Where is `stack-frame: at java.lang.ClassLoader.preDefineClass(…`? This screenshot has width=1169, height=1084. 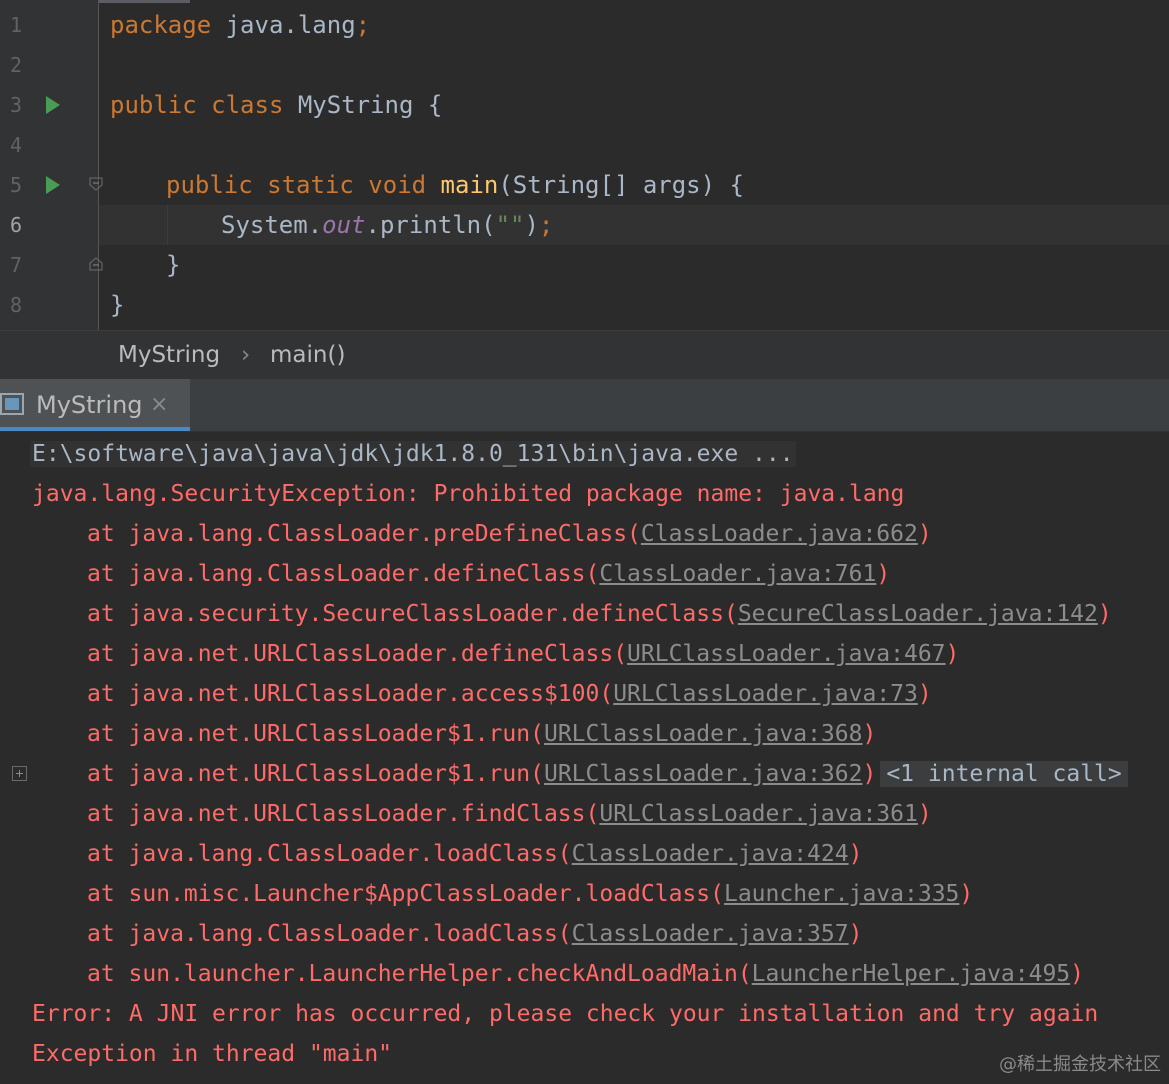 stack-frame: at java.lang.ClassLoader.preDefineClass(… is located at coordinates (509, 534).